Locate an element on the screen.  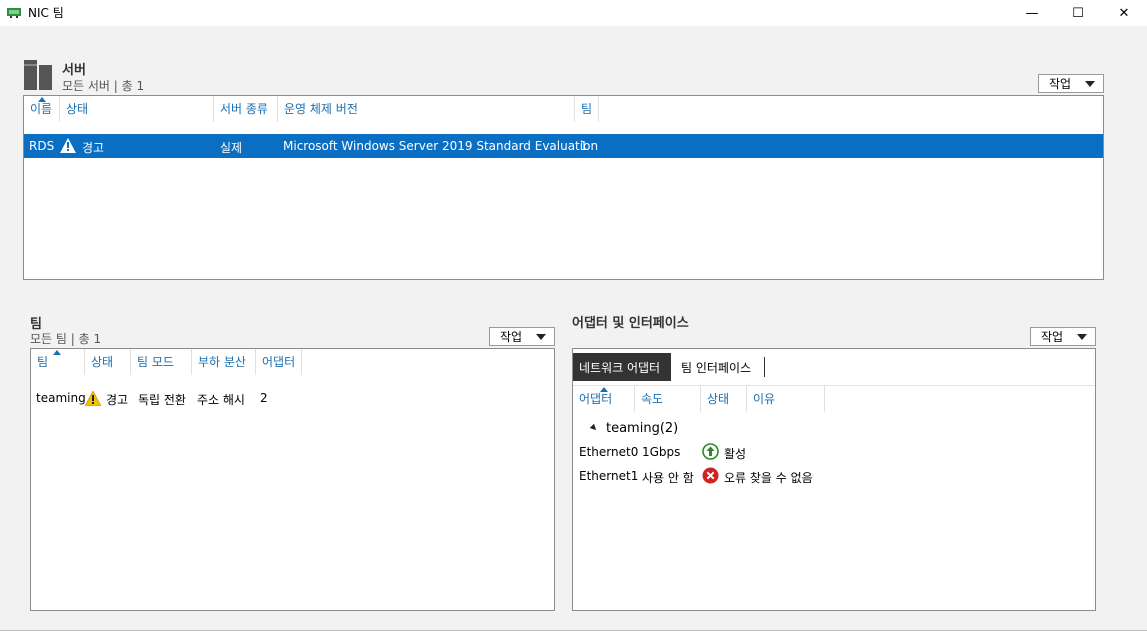
tab-team-interfaces: 팀 인터페이스 is located at coordinates (720, 367).